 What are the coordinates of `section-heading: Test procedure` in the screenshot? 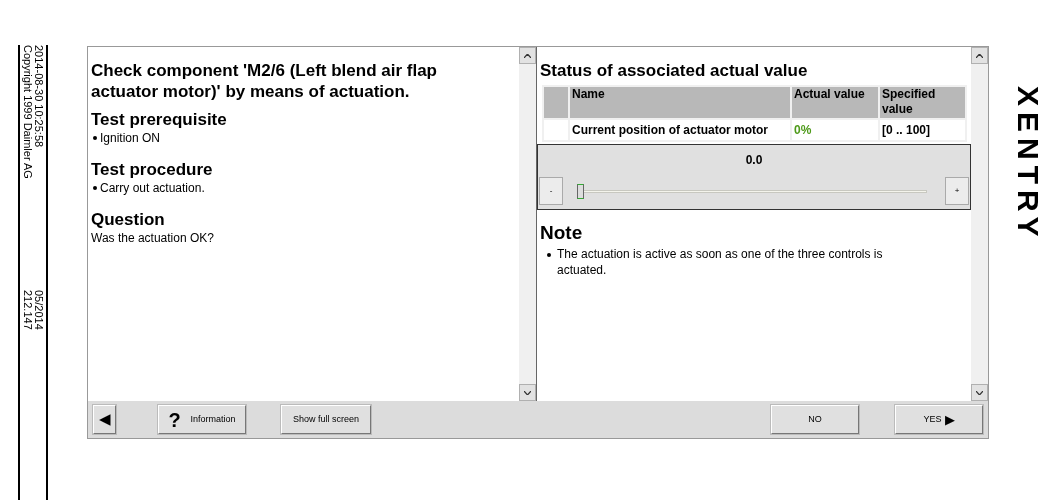 It's located at (152, 170).